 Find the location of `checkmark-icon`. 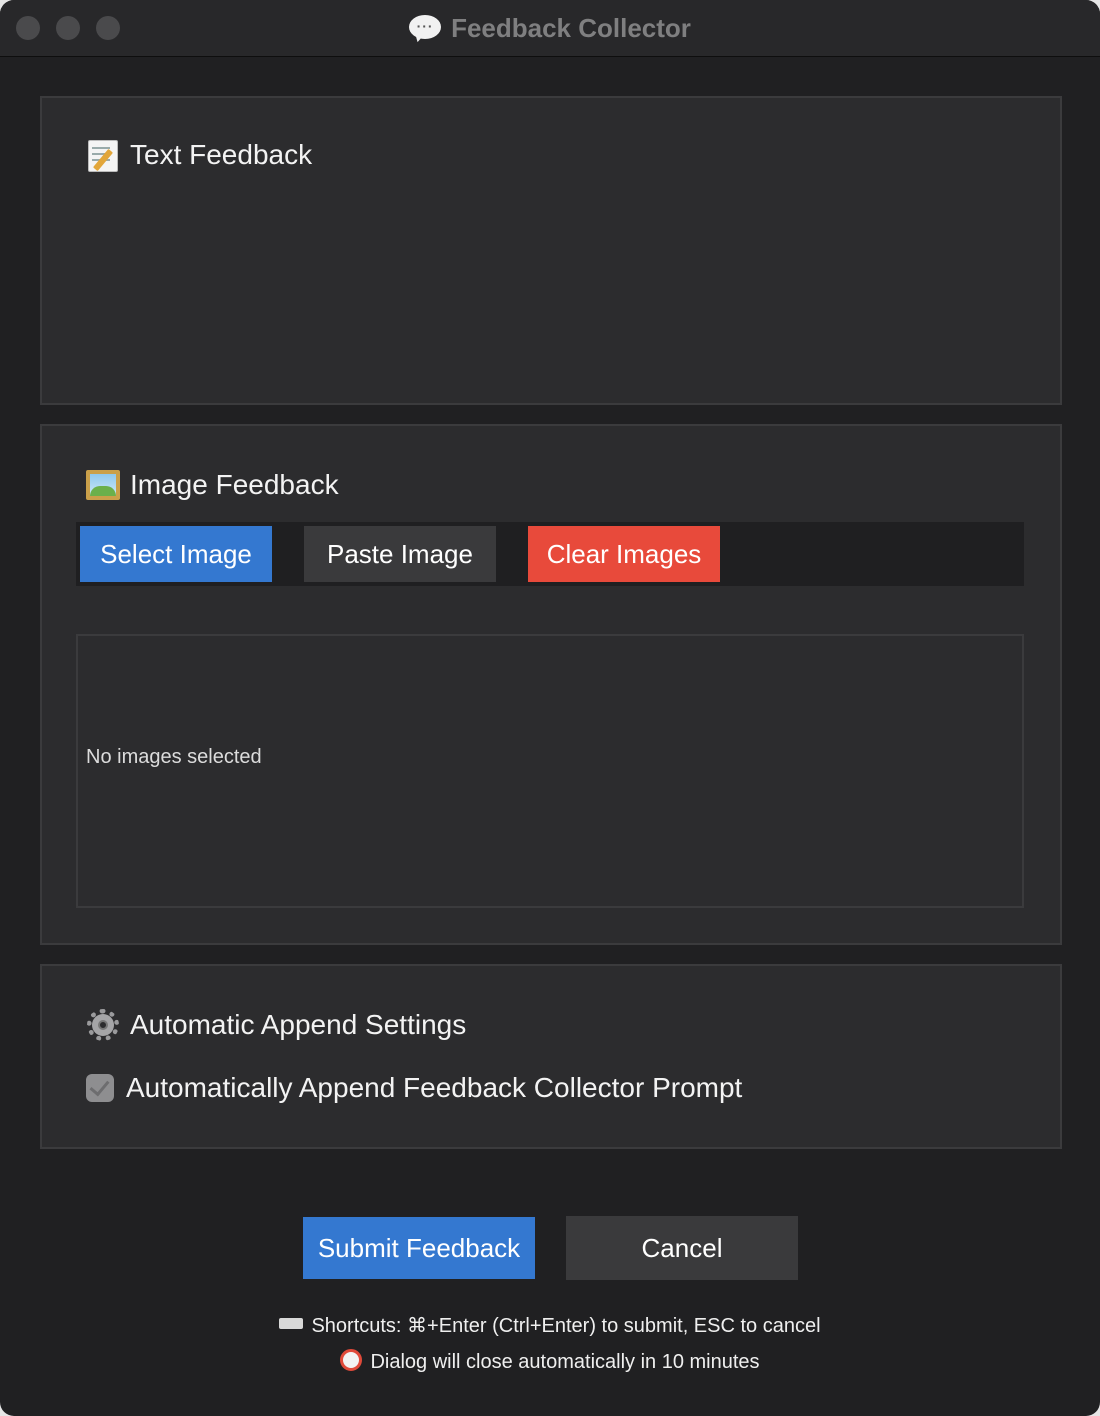

checkmark-icon is located at coordinates (99, 1086).